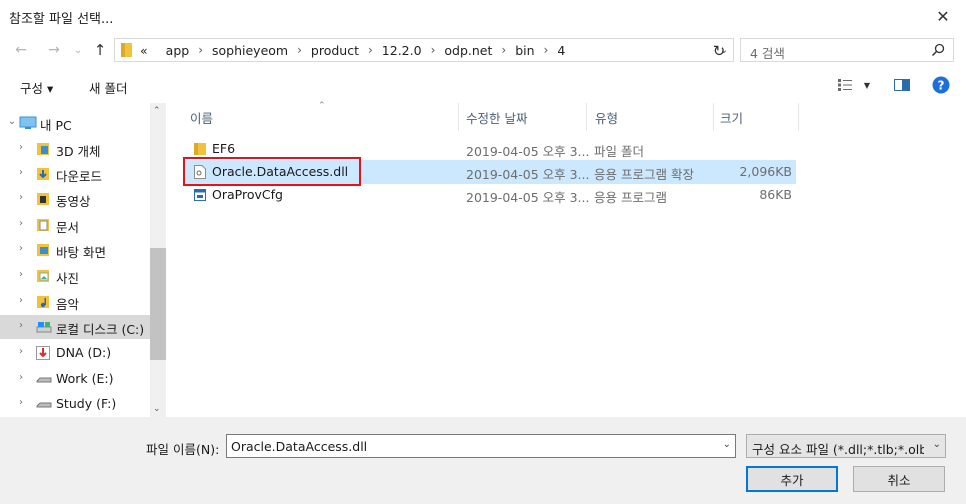 The height and width of the screenshot is (504, 966). Describe the element at coordinates (938, 50) in the screenshot. I see `search-icon` at that location.